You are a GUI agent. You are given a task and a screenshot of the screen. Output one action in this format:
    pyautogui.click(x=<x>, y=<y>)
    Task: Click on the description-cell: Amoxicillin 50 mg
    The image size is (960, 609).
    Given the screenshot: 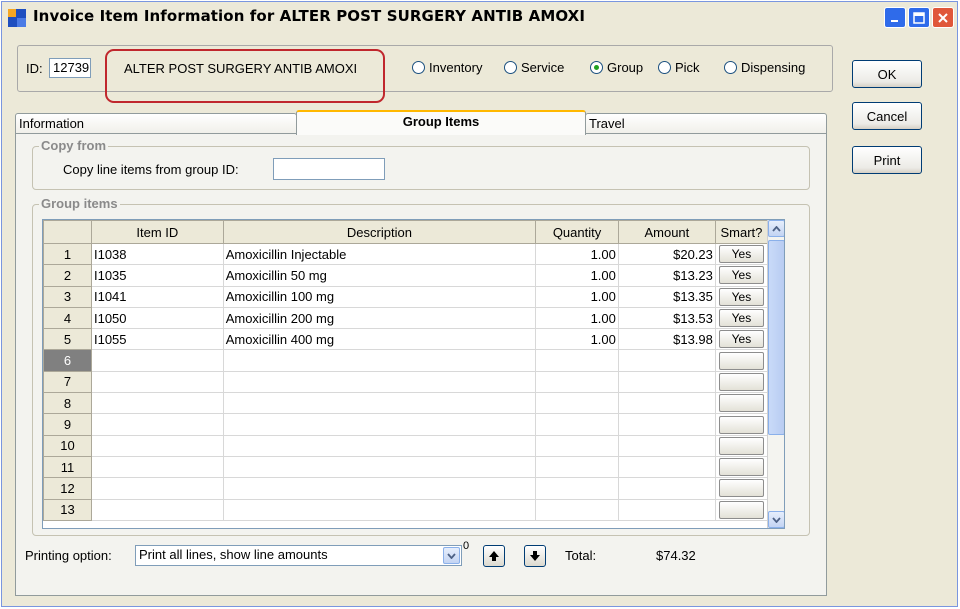 What is the action you would take?
    pyautogui.click(x=379, y=275)
    